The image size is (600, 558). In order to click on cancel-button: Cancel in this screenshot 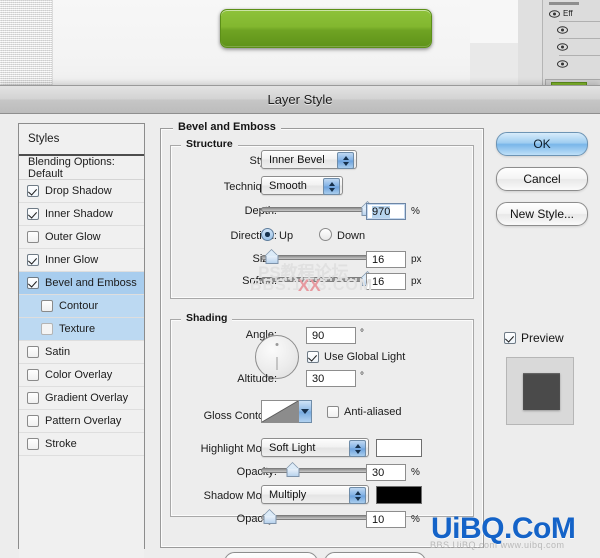, I will do `click(542, 179)`.